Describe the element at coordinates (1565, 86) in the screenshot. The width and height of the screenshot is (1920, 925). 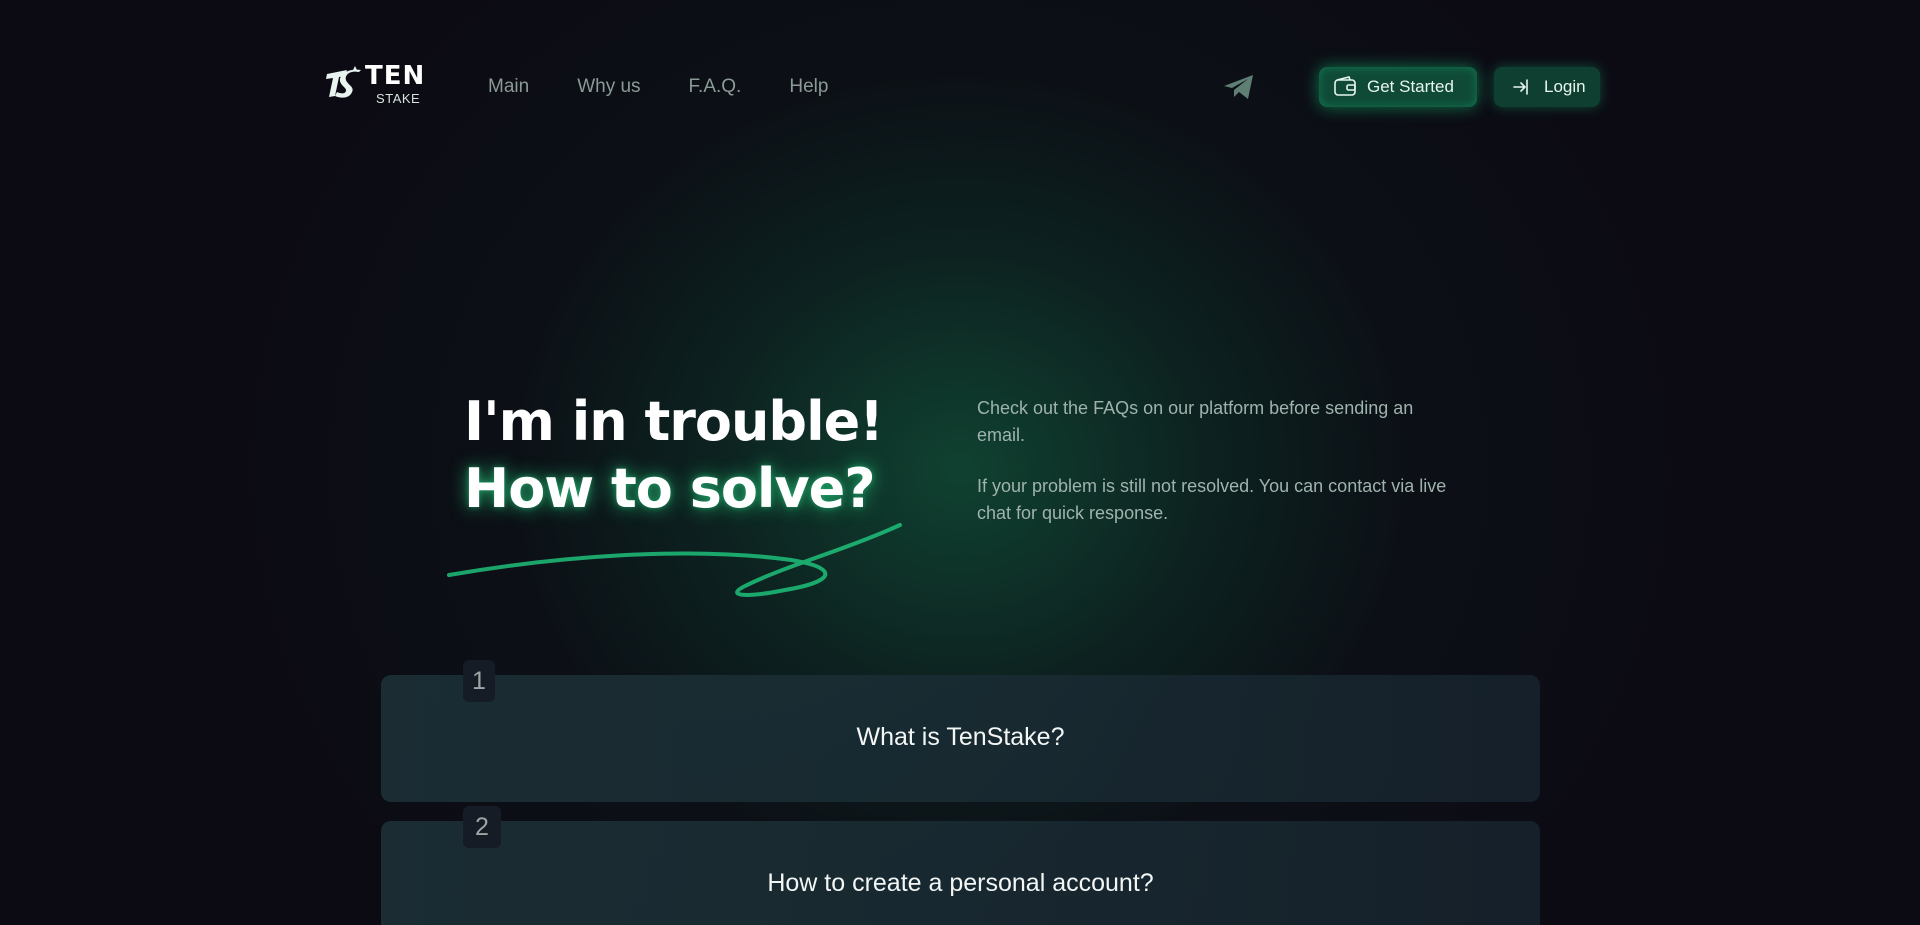
I see `login-label: Login` at that location.